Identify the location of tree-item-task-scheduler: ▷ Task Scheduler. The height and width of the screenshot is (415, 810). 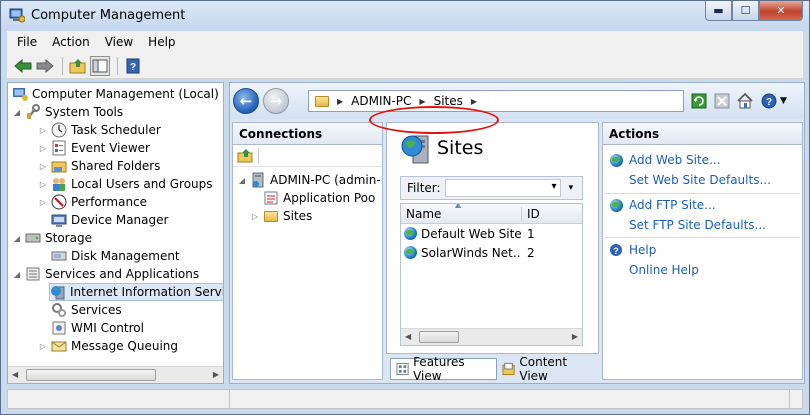
(99, 130).